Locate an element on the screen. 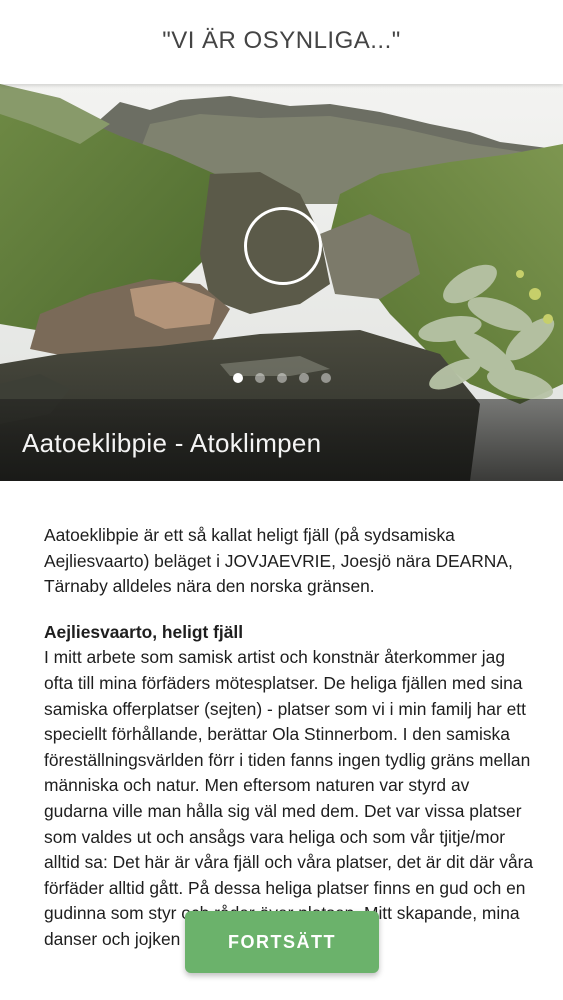 This screenshot has width=563, height=1000. media-ring-icon is located at coordinates (283, 246).